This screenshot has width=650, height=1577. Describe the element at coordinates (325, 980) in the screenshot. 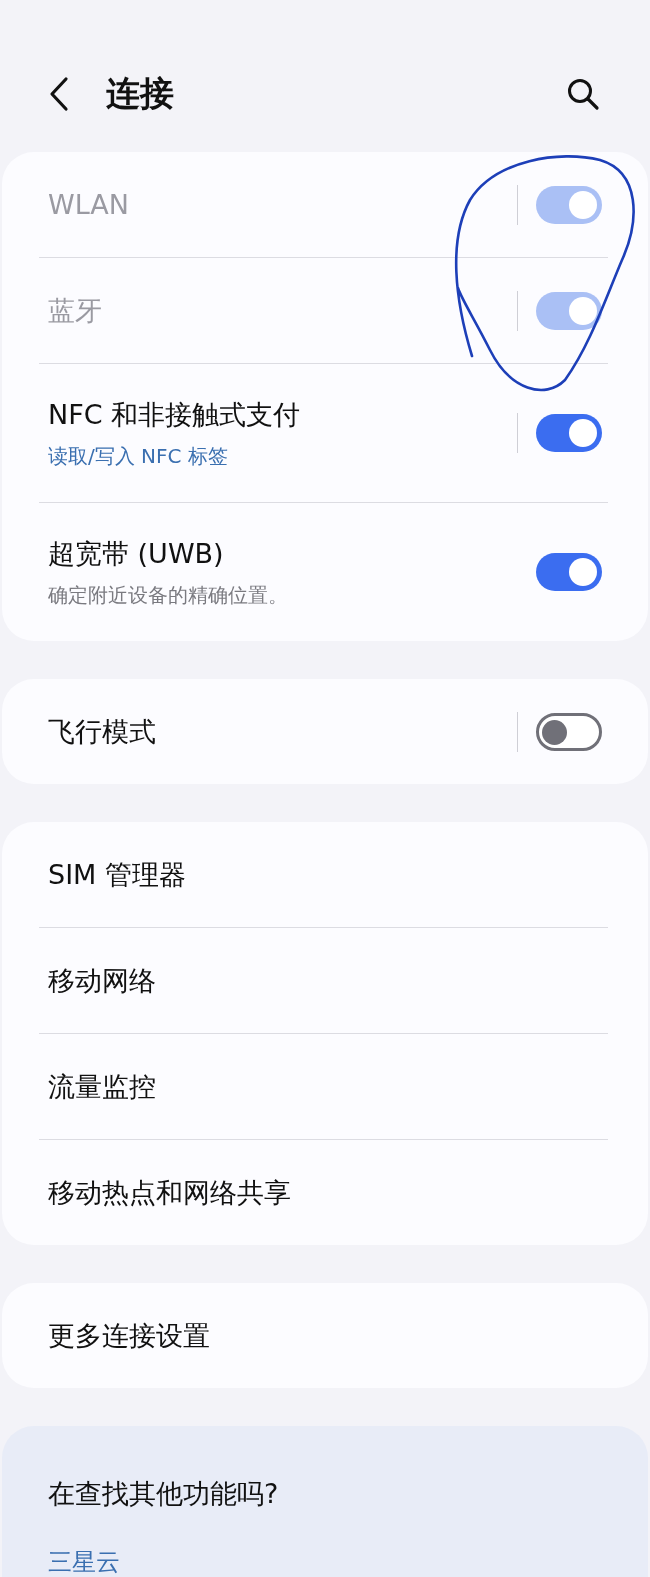

I see `setting-row: 移动网络` at that location.